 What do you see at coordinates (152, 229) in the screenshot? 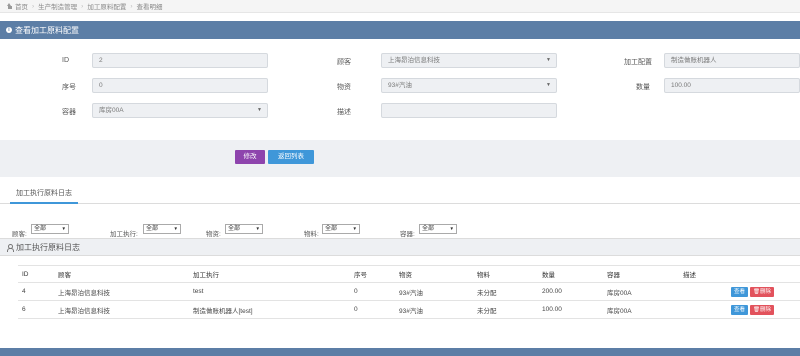
I see `filter-exec-value: 全部` at bounding box center [152, 229].